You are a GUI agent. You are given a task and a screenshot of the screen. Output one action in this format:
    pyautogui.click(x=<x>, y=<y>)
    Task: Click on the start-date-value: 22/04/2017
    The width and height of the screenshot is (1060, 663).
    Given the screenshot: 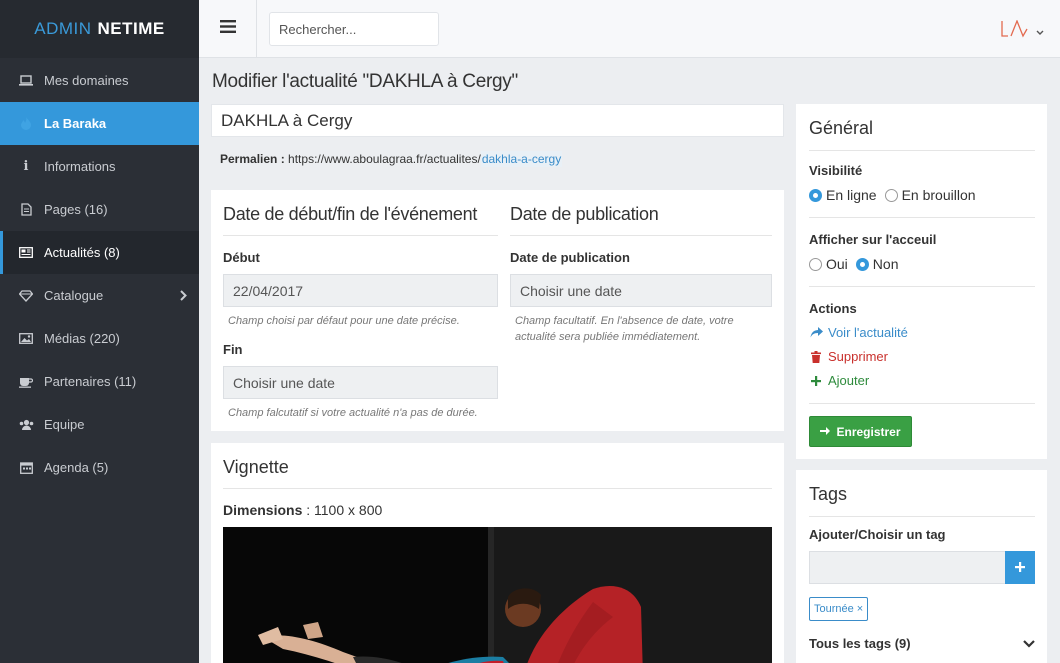 What is the action you would take?
    pyautogui.click(x=268, y=290)
    